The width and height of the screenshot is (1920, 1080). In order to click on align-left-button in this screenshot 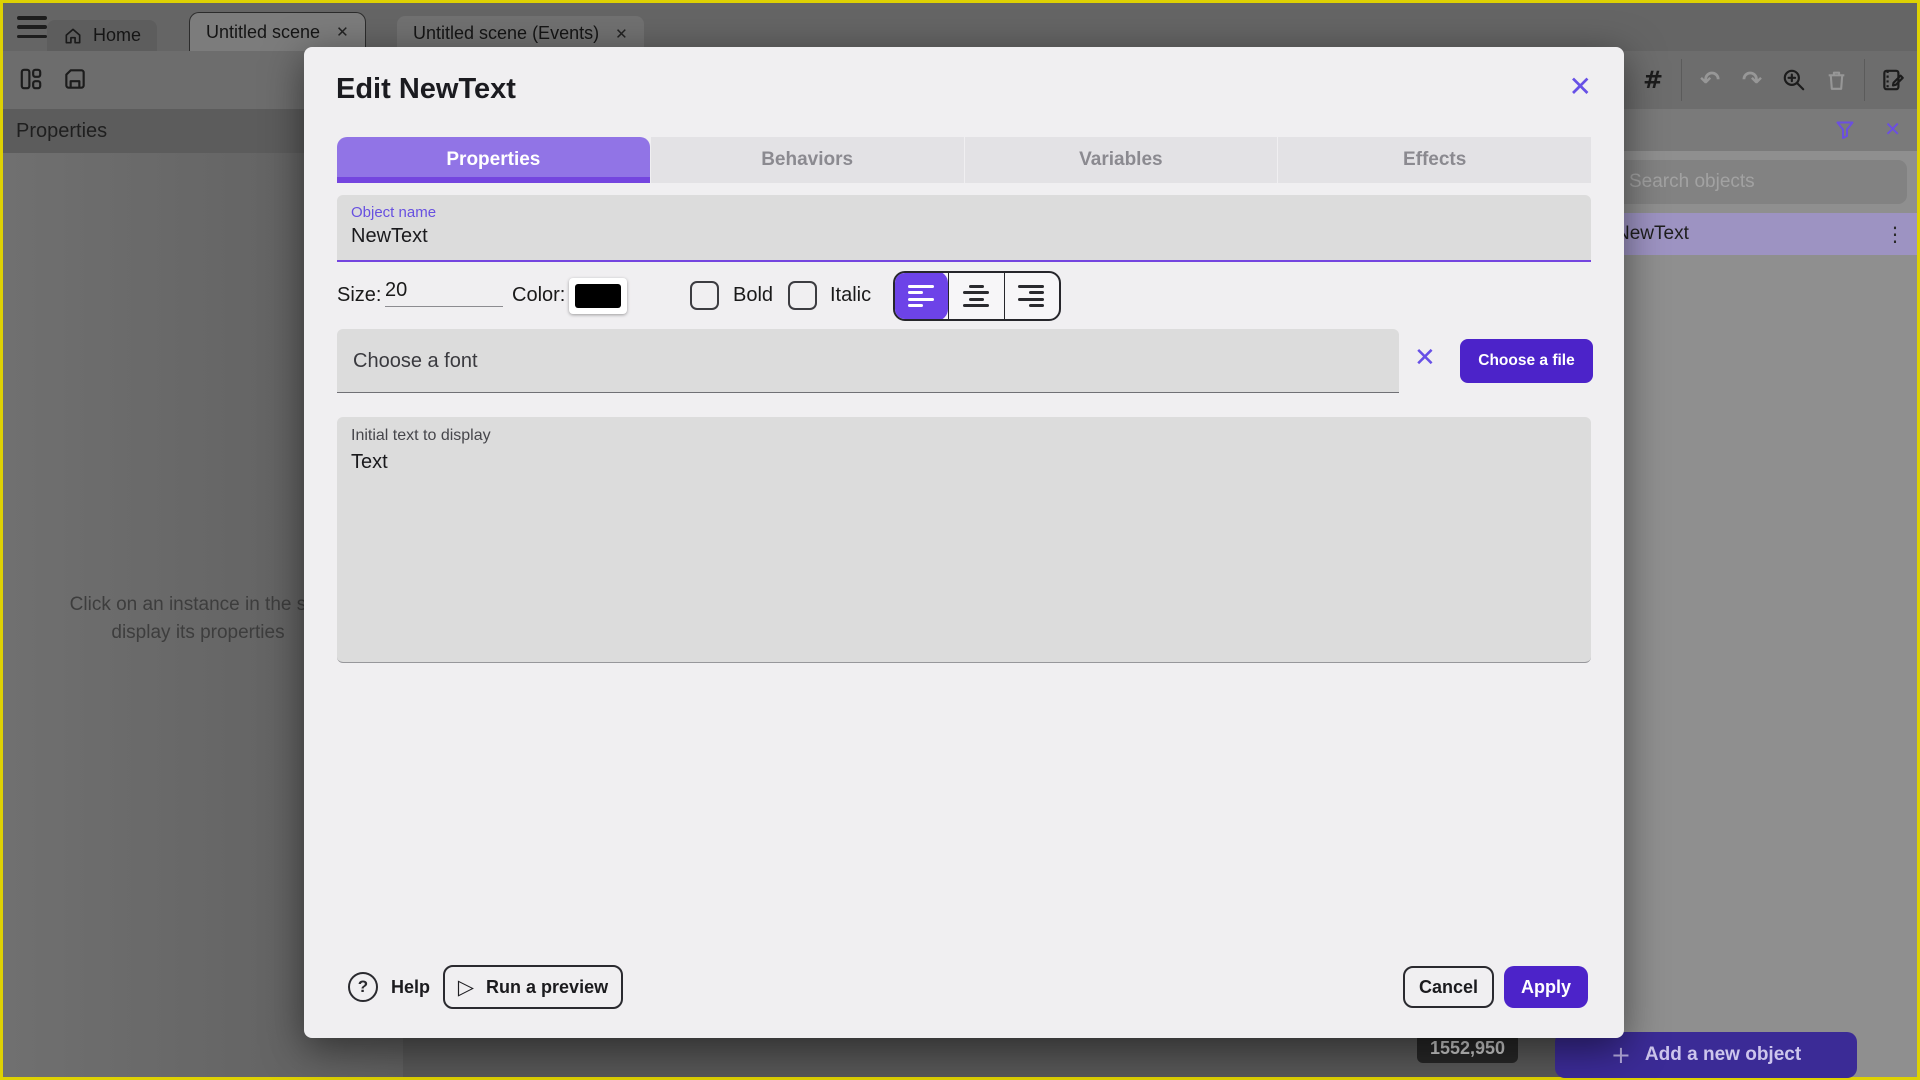, I will do `click(922, 296)`.